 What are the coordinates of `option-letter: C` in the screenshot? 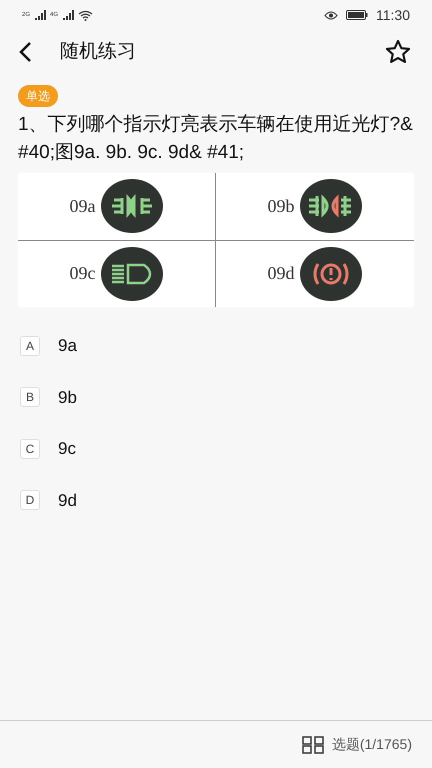 It's located at (30, 448).